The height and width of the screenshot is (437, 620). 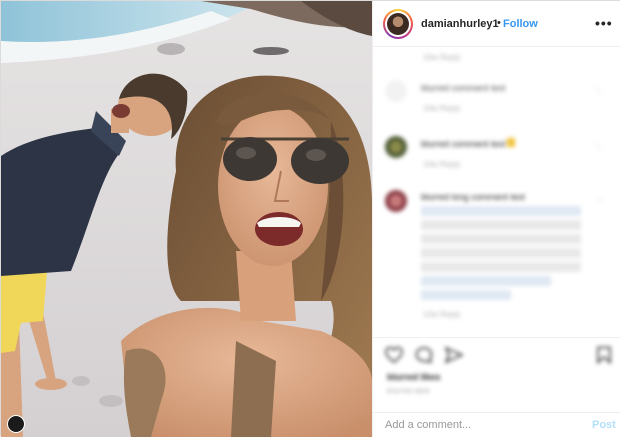 I want to click on emoji-icon, so click(x=511, y=142).